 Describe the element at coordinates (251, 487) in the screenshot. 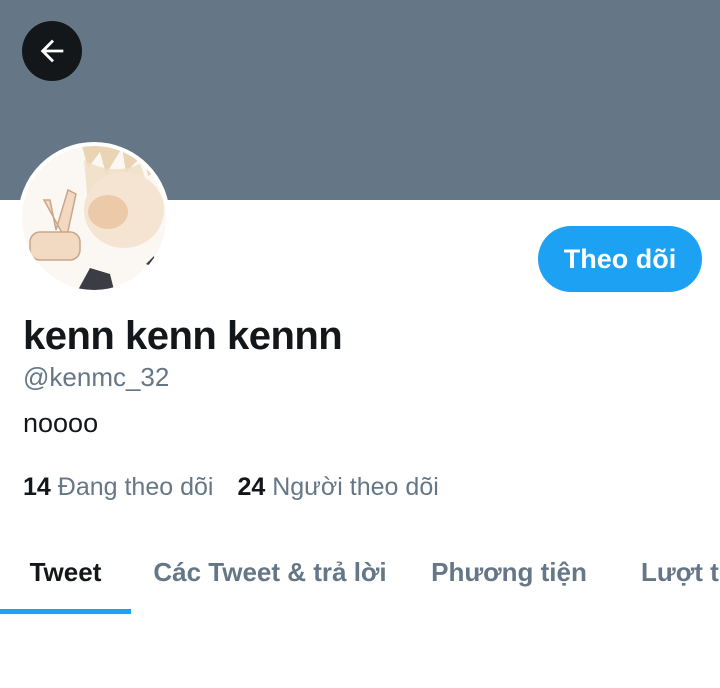

I see `followers-count: 24` at that location.